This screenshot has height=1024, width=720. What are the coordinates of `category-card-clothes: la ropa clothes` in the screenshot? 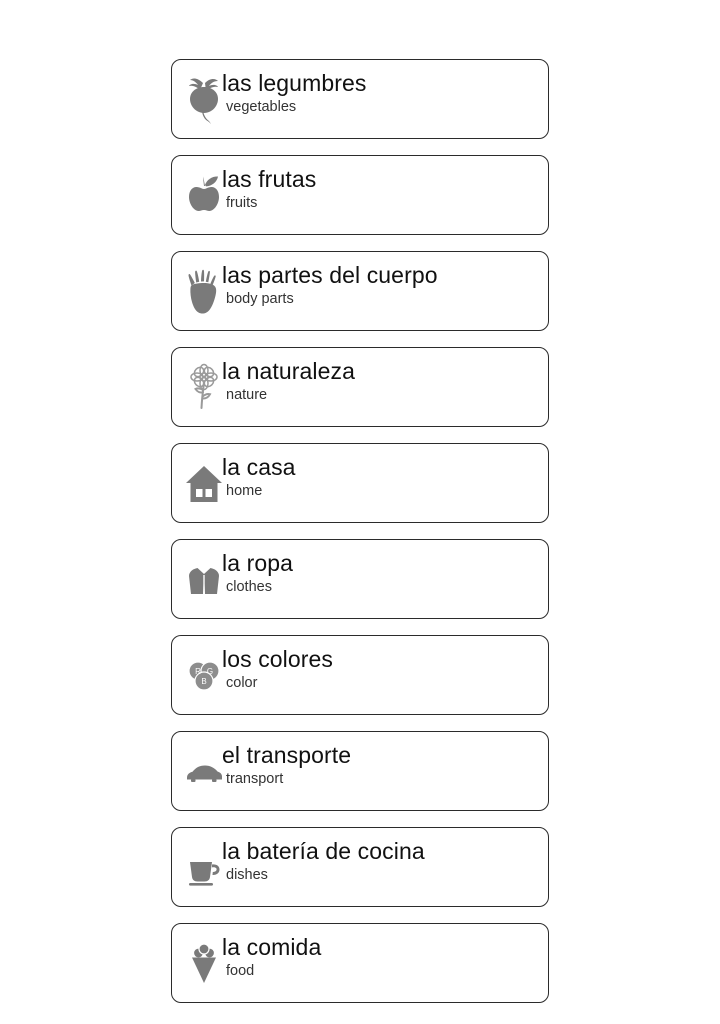 It's located at (360, 579).